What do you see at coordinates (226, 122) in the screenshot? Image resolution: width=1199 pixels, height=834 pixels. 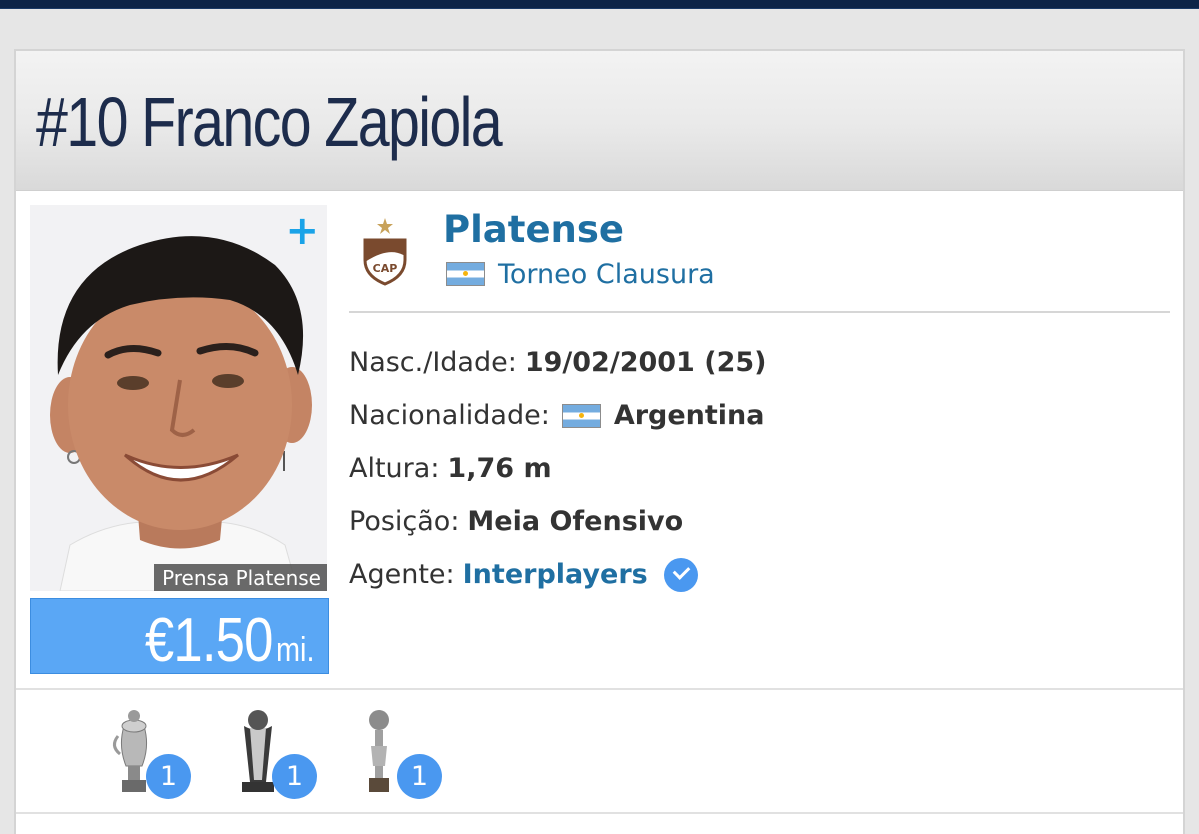 I see `player-first-name: Franco` at bounding box center [226, 122].